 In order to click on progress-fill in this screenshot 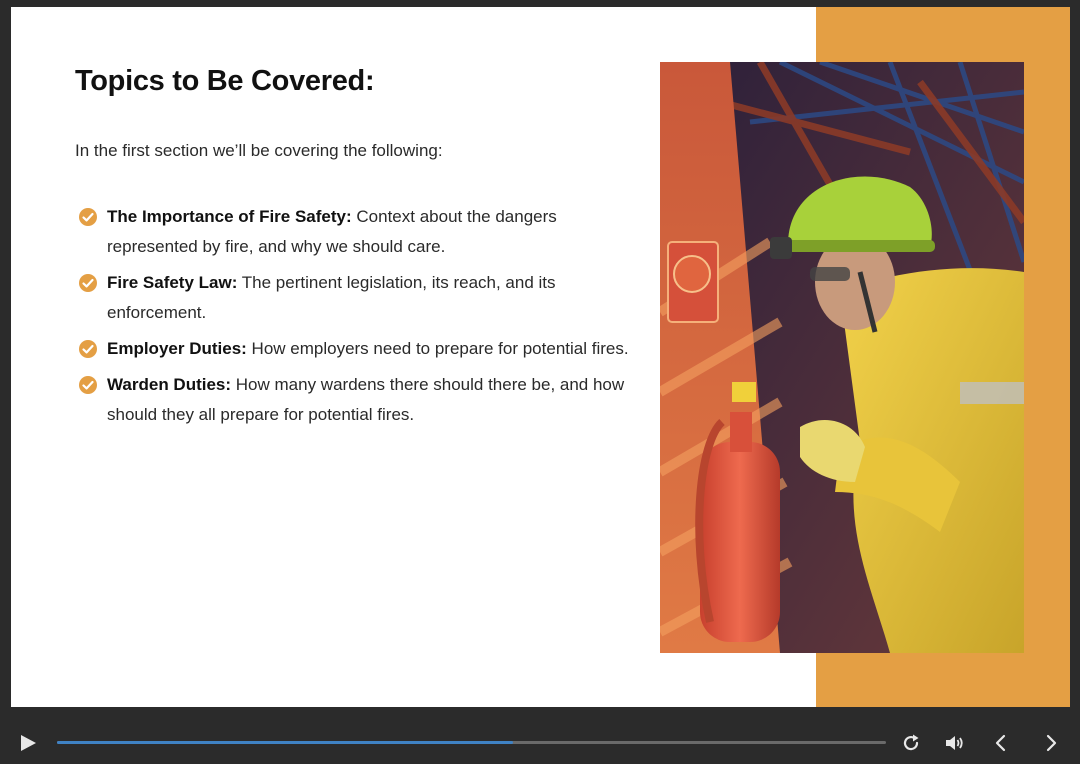, I will do `click(285, 742)`.